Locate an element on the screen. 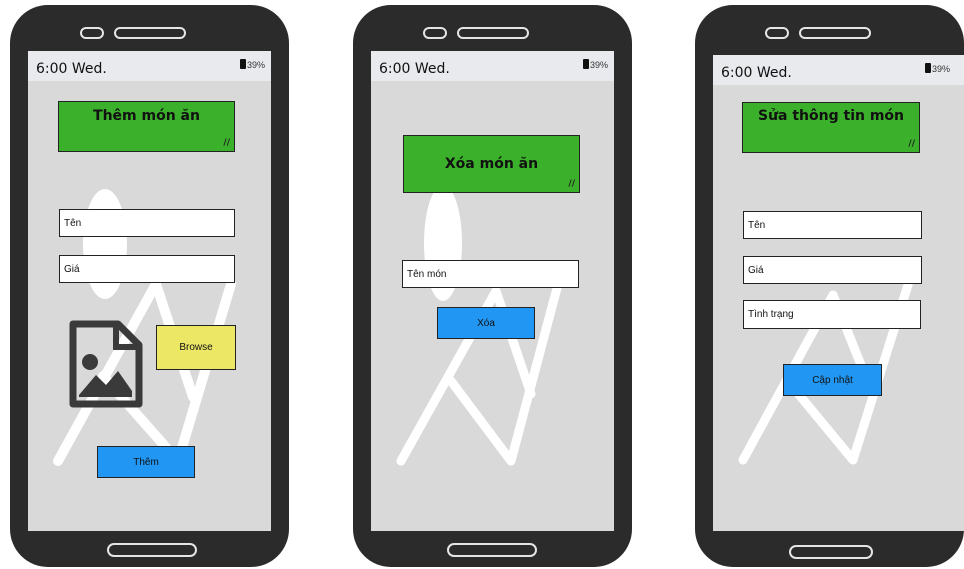  delete-button: Xóa is located at coordinates (486, 323).